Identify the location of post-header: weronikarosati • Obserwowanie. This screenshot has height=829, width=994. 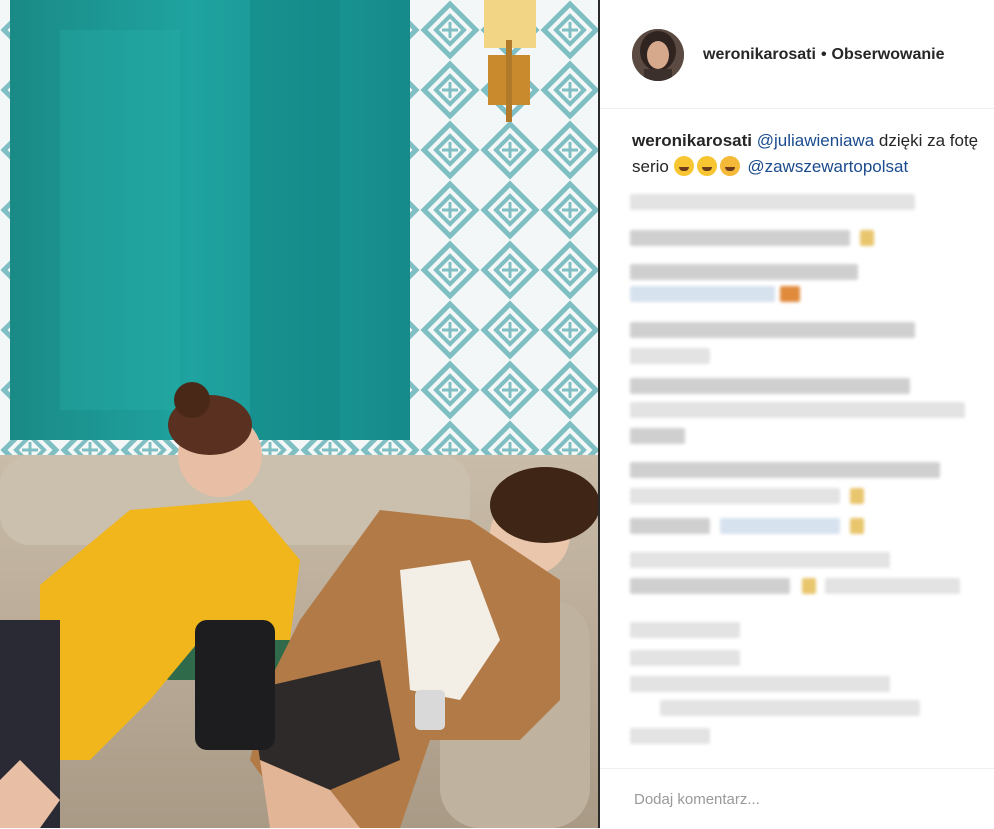
(797, 54).